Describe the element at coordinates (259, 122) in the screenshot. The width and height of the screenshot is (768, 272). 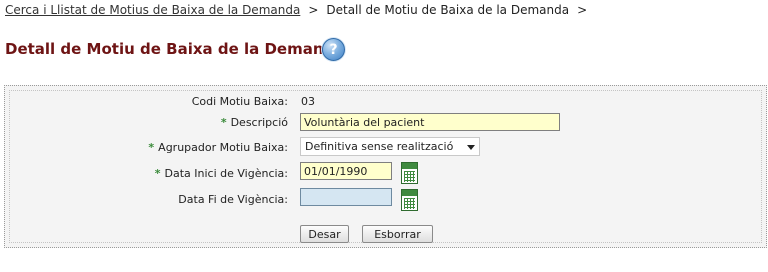
I see `descripcio-label: Descripció` at that location.